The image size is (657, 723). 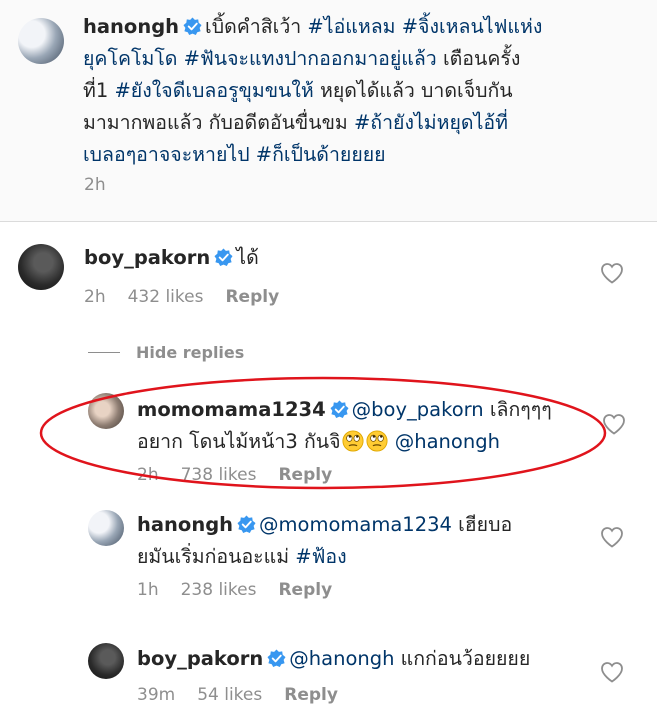 I want to click on timestamp: 1h, so click(x=148, y=590).